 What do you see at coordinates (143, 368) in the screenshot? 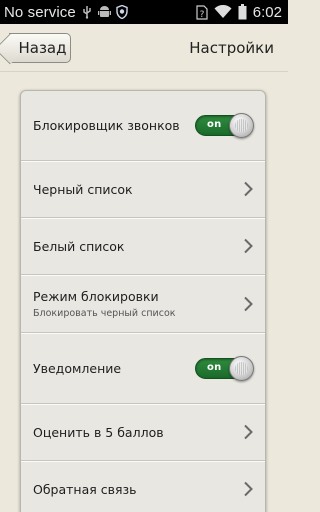
I see `settings-item-notification: Уведомление on` at bounding box center [143, 368].